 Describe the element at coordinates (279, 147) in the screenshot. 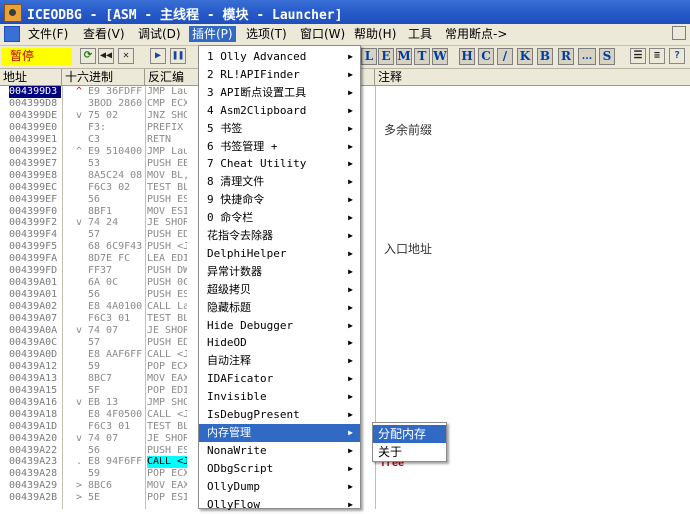

I see `plugin-menu-item: 6 书签管理 + ▶` at that location.